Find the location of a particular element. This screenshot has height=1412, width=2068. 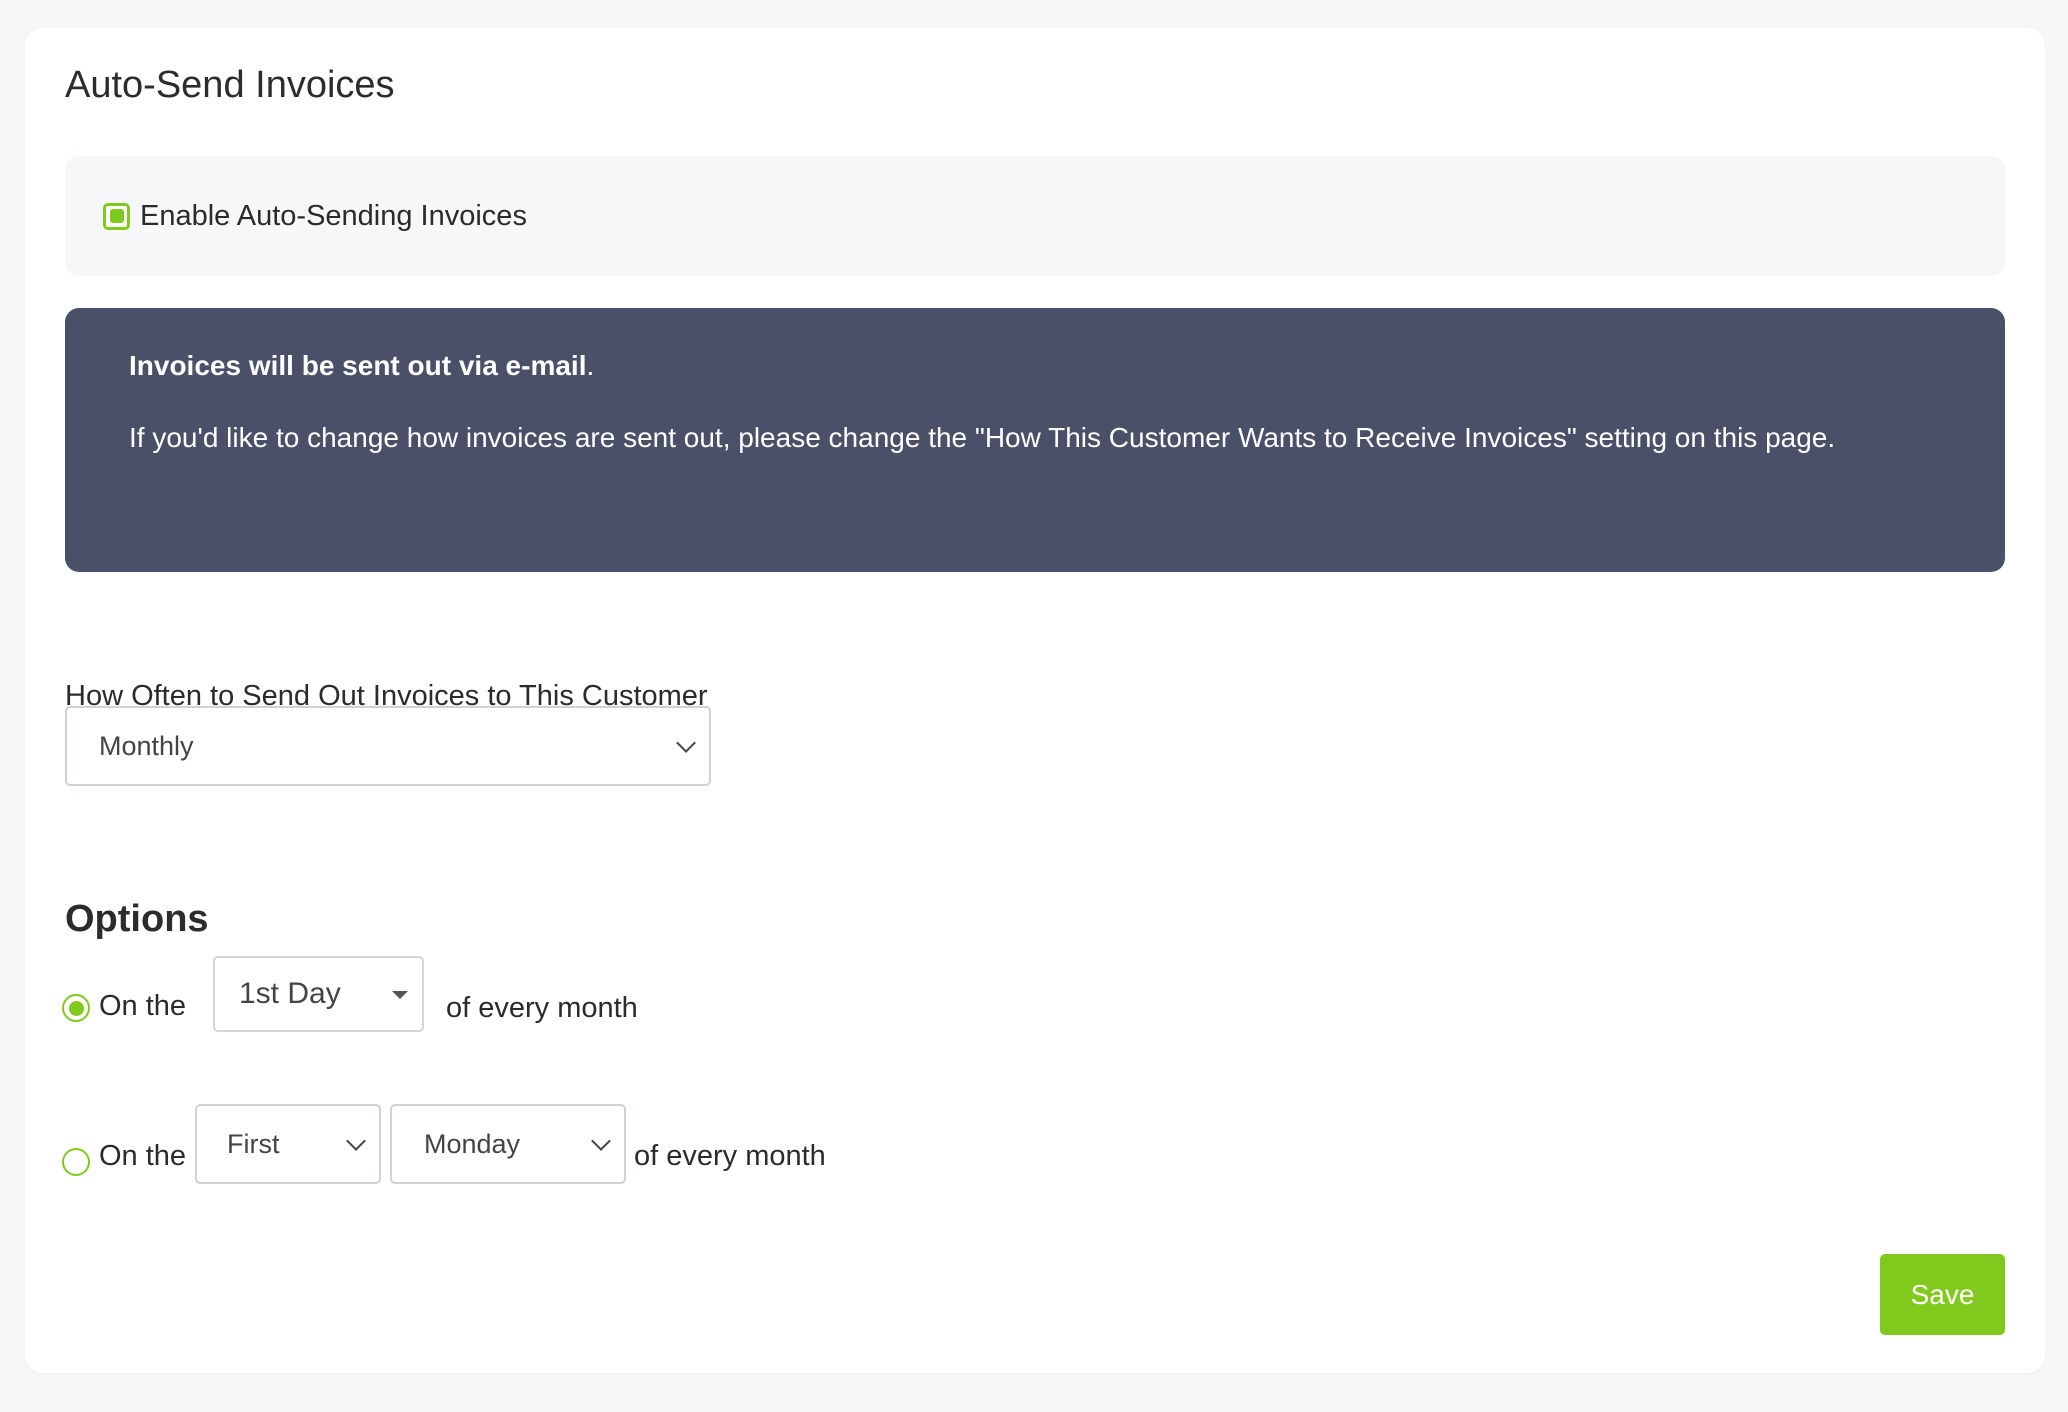

weekday-select: Monday is located at coordinates (508, 1144).